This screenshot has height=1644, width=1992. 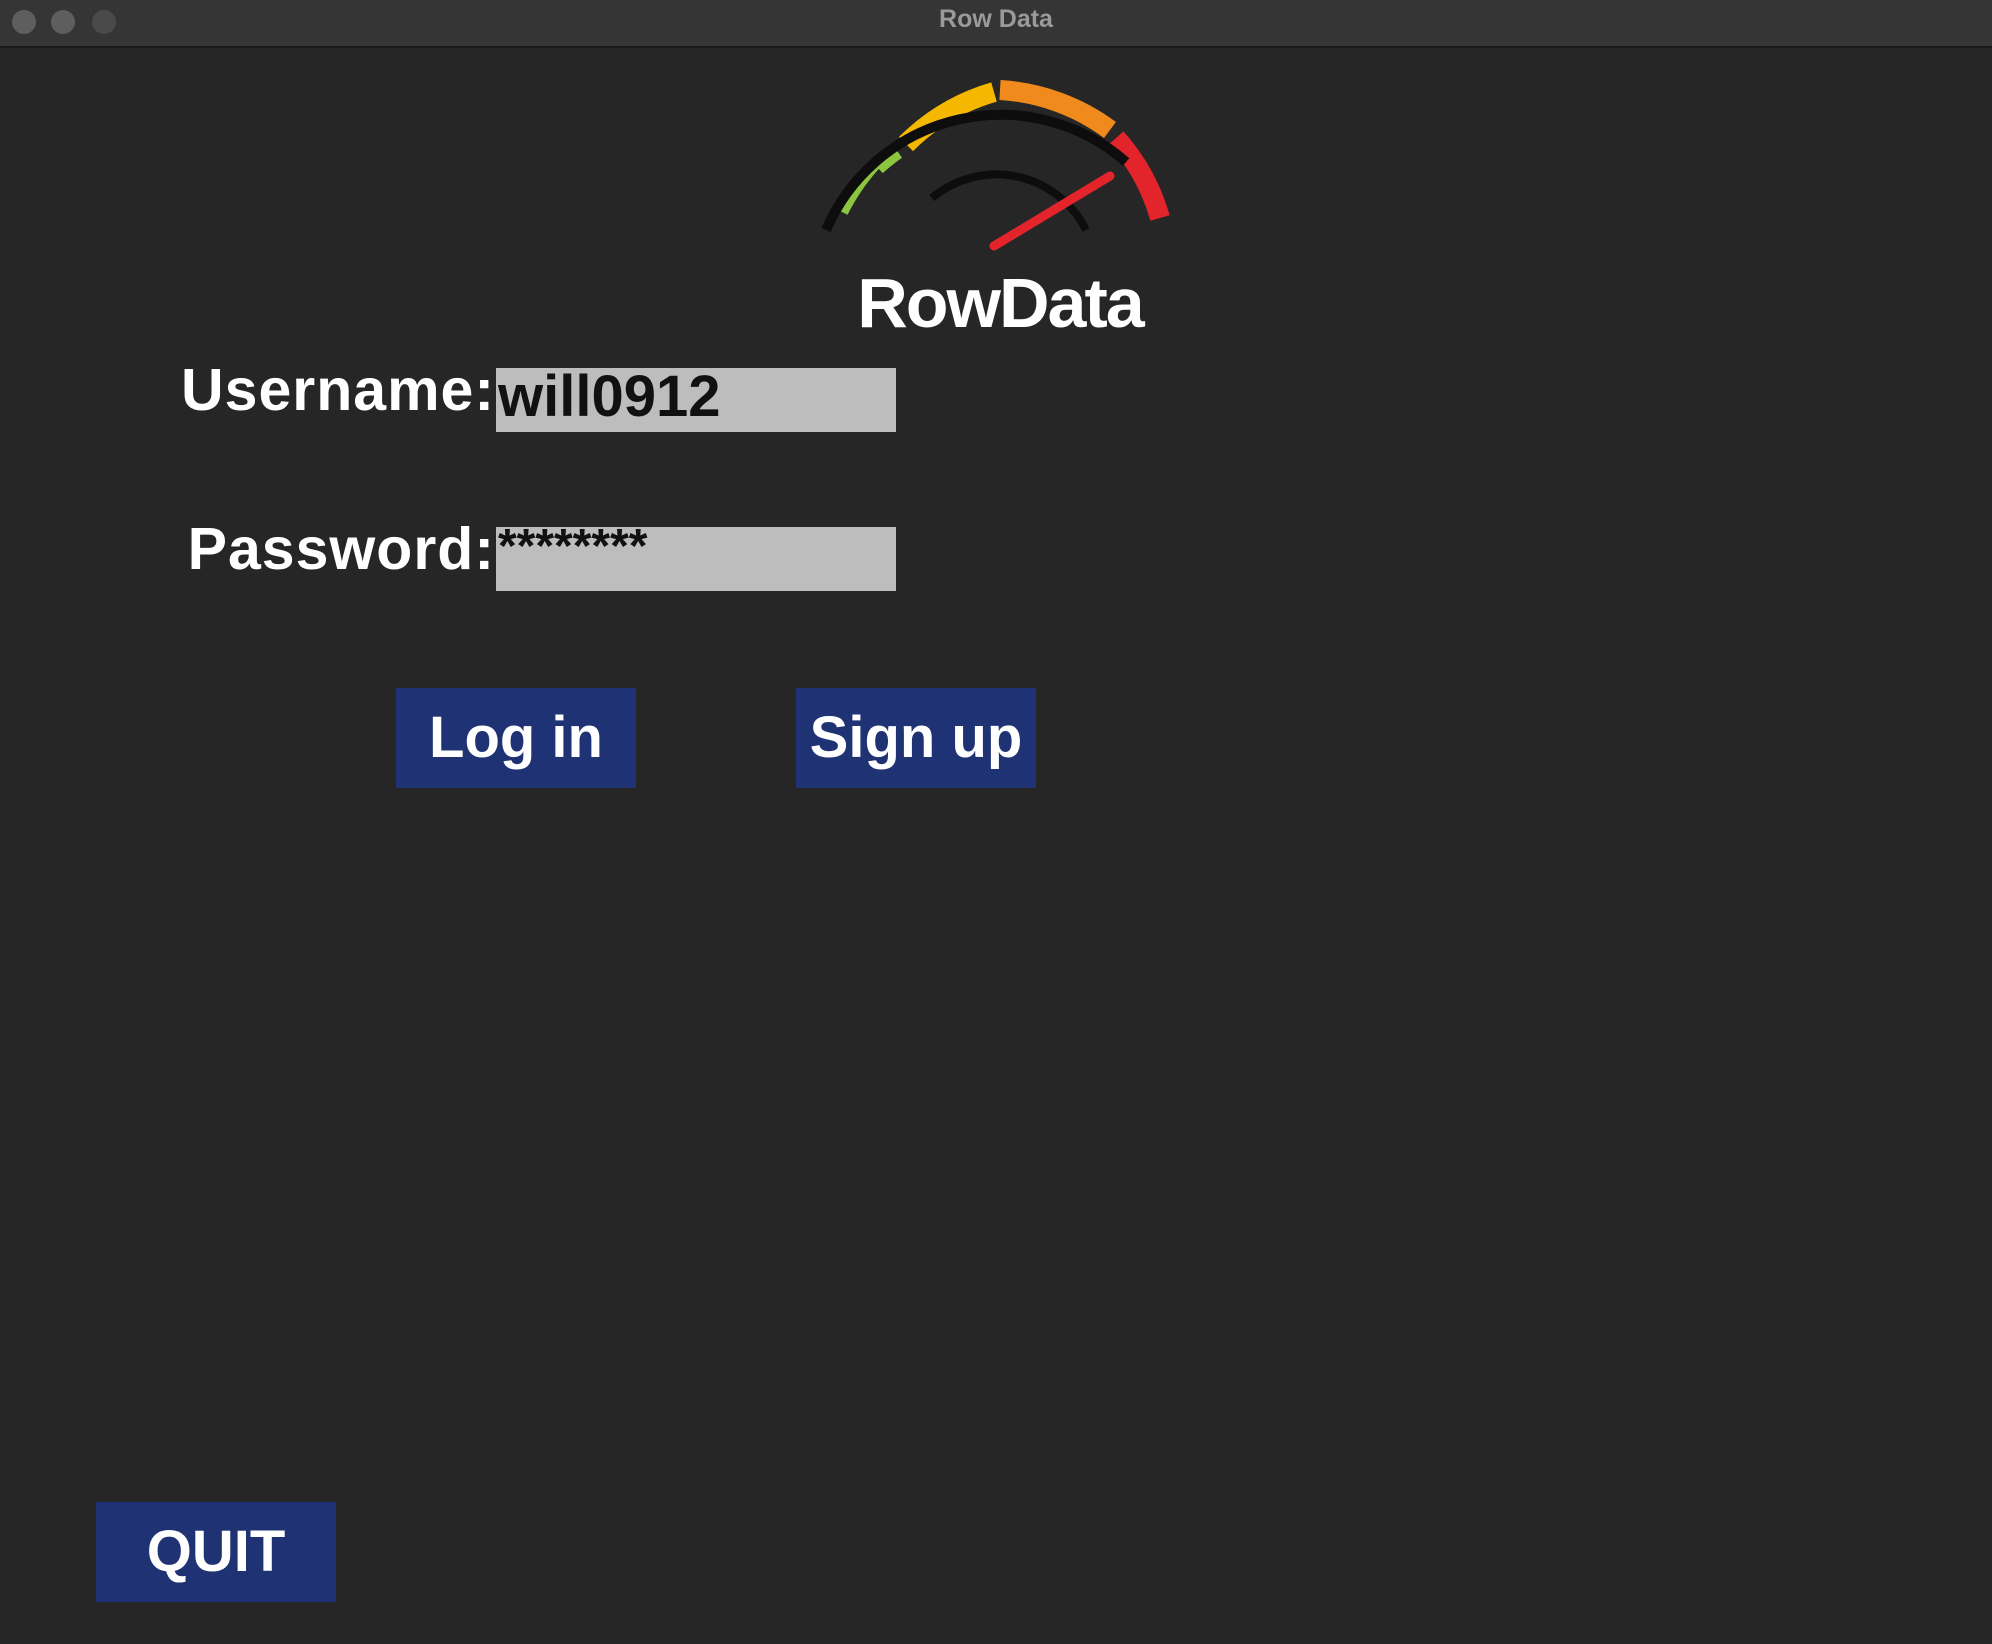 What do you see at coordinates (216, 1552) in the screenshot?
I see `quit-button: QUIT` at bounding box center [216, 1552].